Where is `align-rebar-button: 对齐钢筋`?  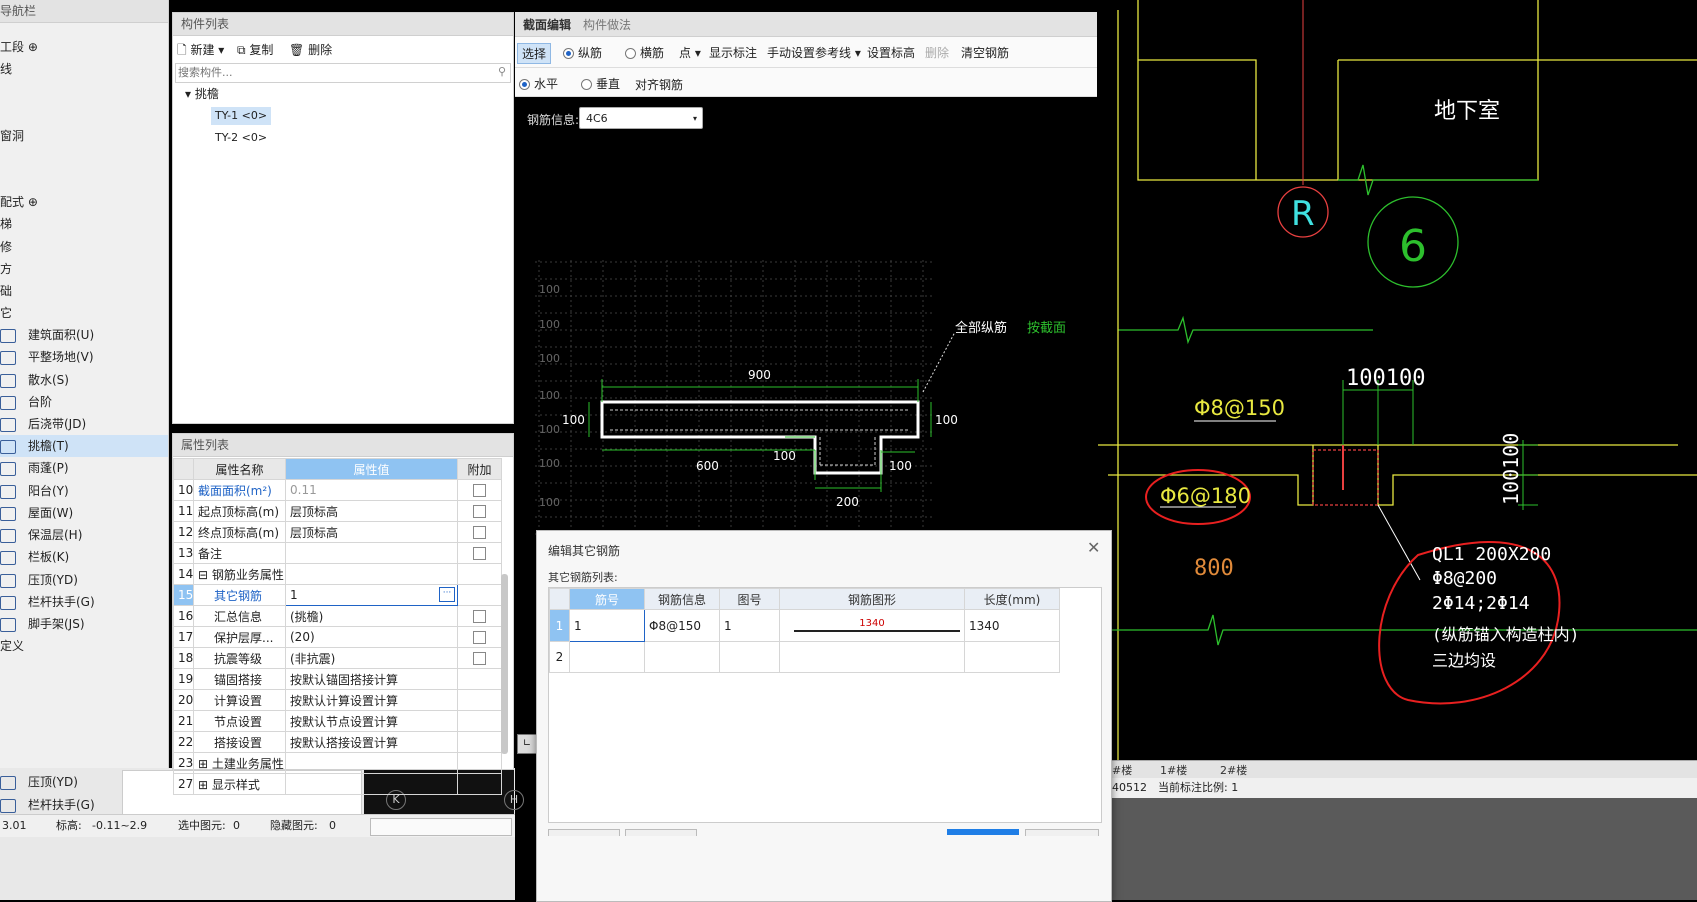
align-rebar-button: 对齐钢筋 is located at coordinates (659, 84).